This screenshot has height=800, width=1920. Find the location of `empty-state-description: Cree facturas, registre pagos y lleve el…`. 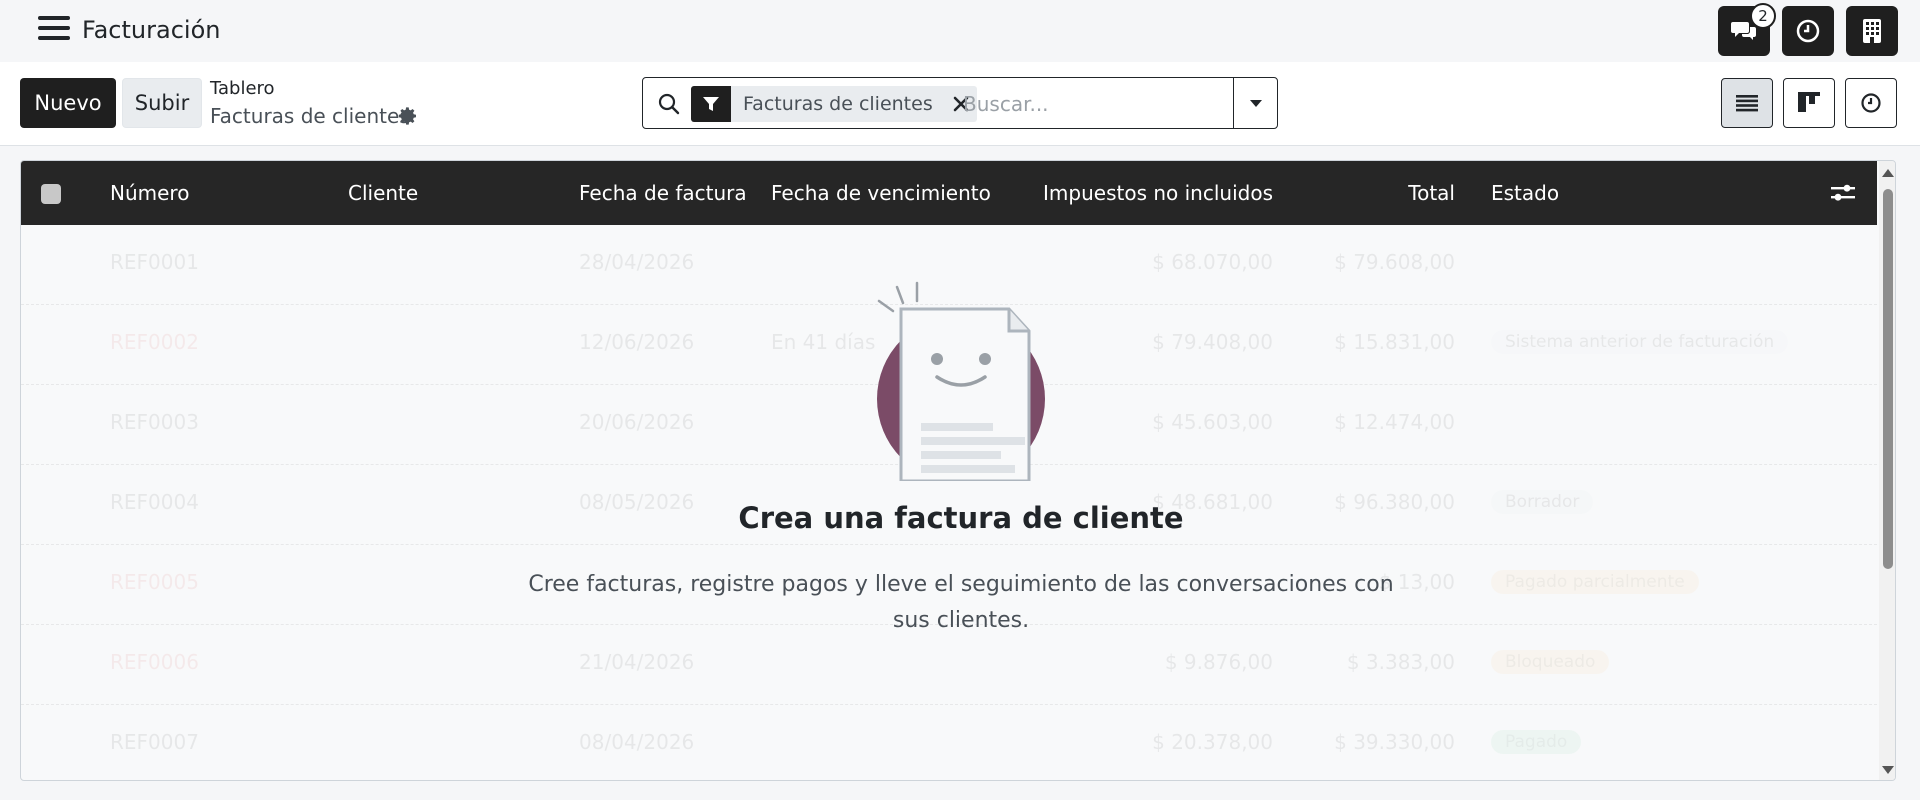

empty-state-description: Cree facturas, registre pagos y lleve el… is located at coordinates (961, 602).